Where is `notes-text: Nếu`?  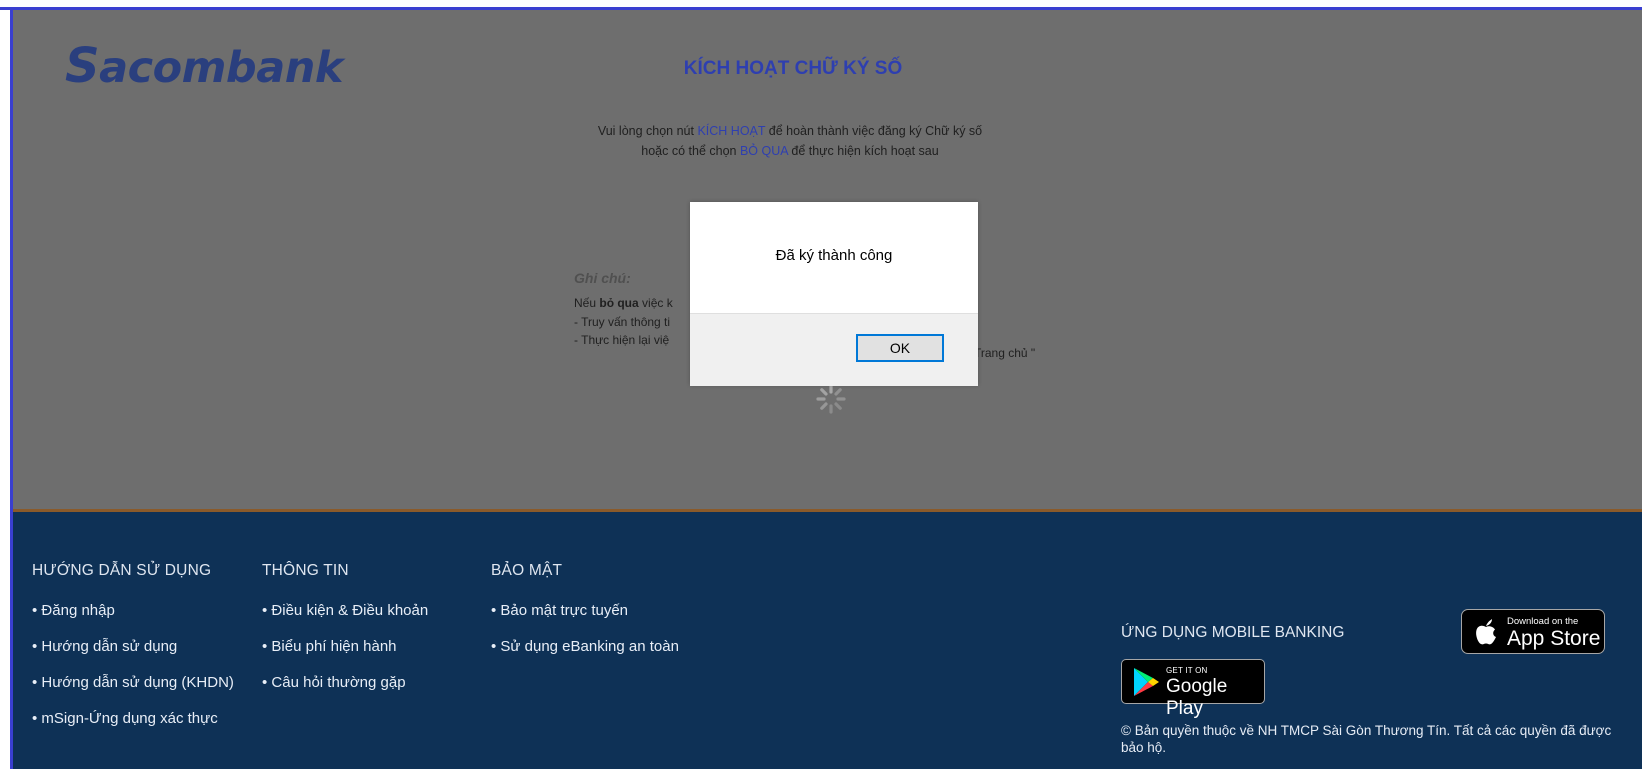
notes-text: Nếu is located at coordinates (587, 303).